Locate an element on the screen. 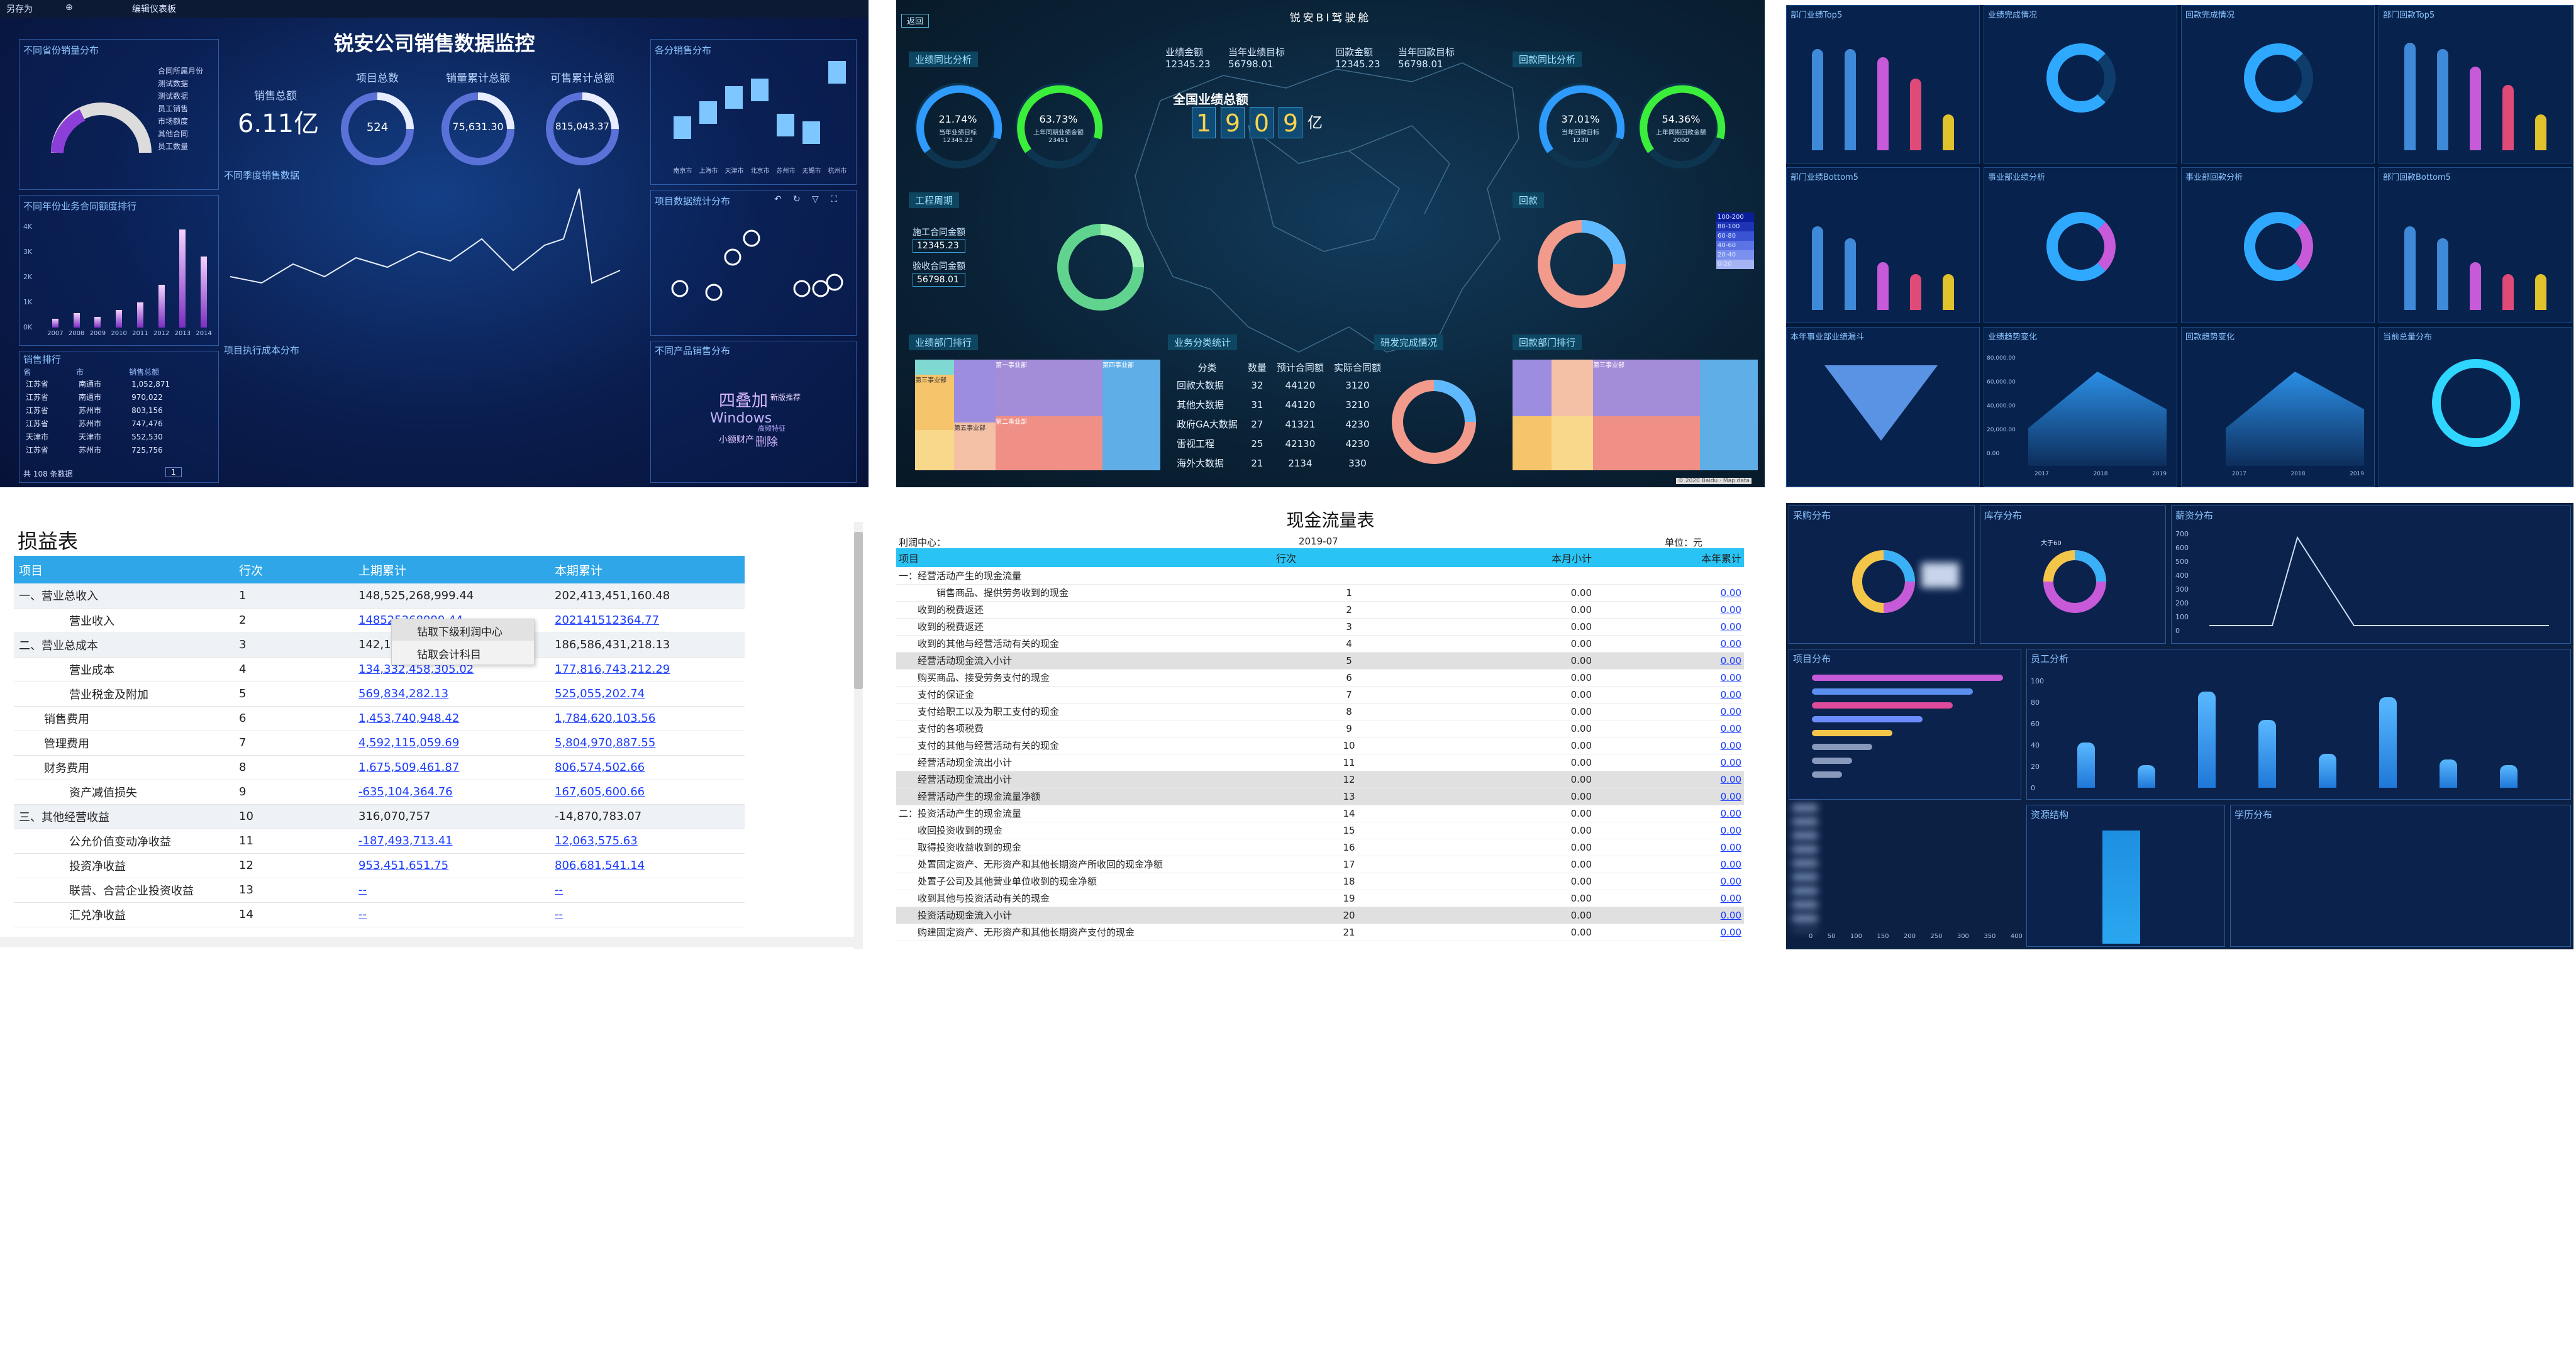 Image resolution: width=2576 pixels, height=1358 pixels. table-row: 江苏省 苏州市 803,156 is located at coordinates (117, 410).